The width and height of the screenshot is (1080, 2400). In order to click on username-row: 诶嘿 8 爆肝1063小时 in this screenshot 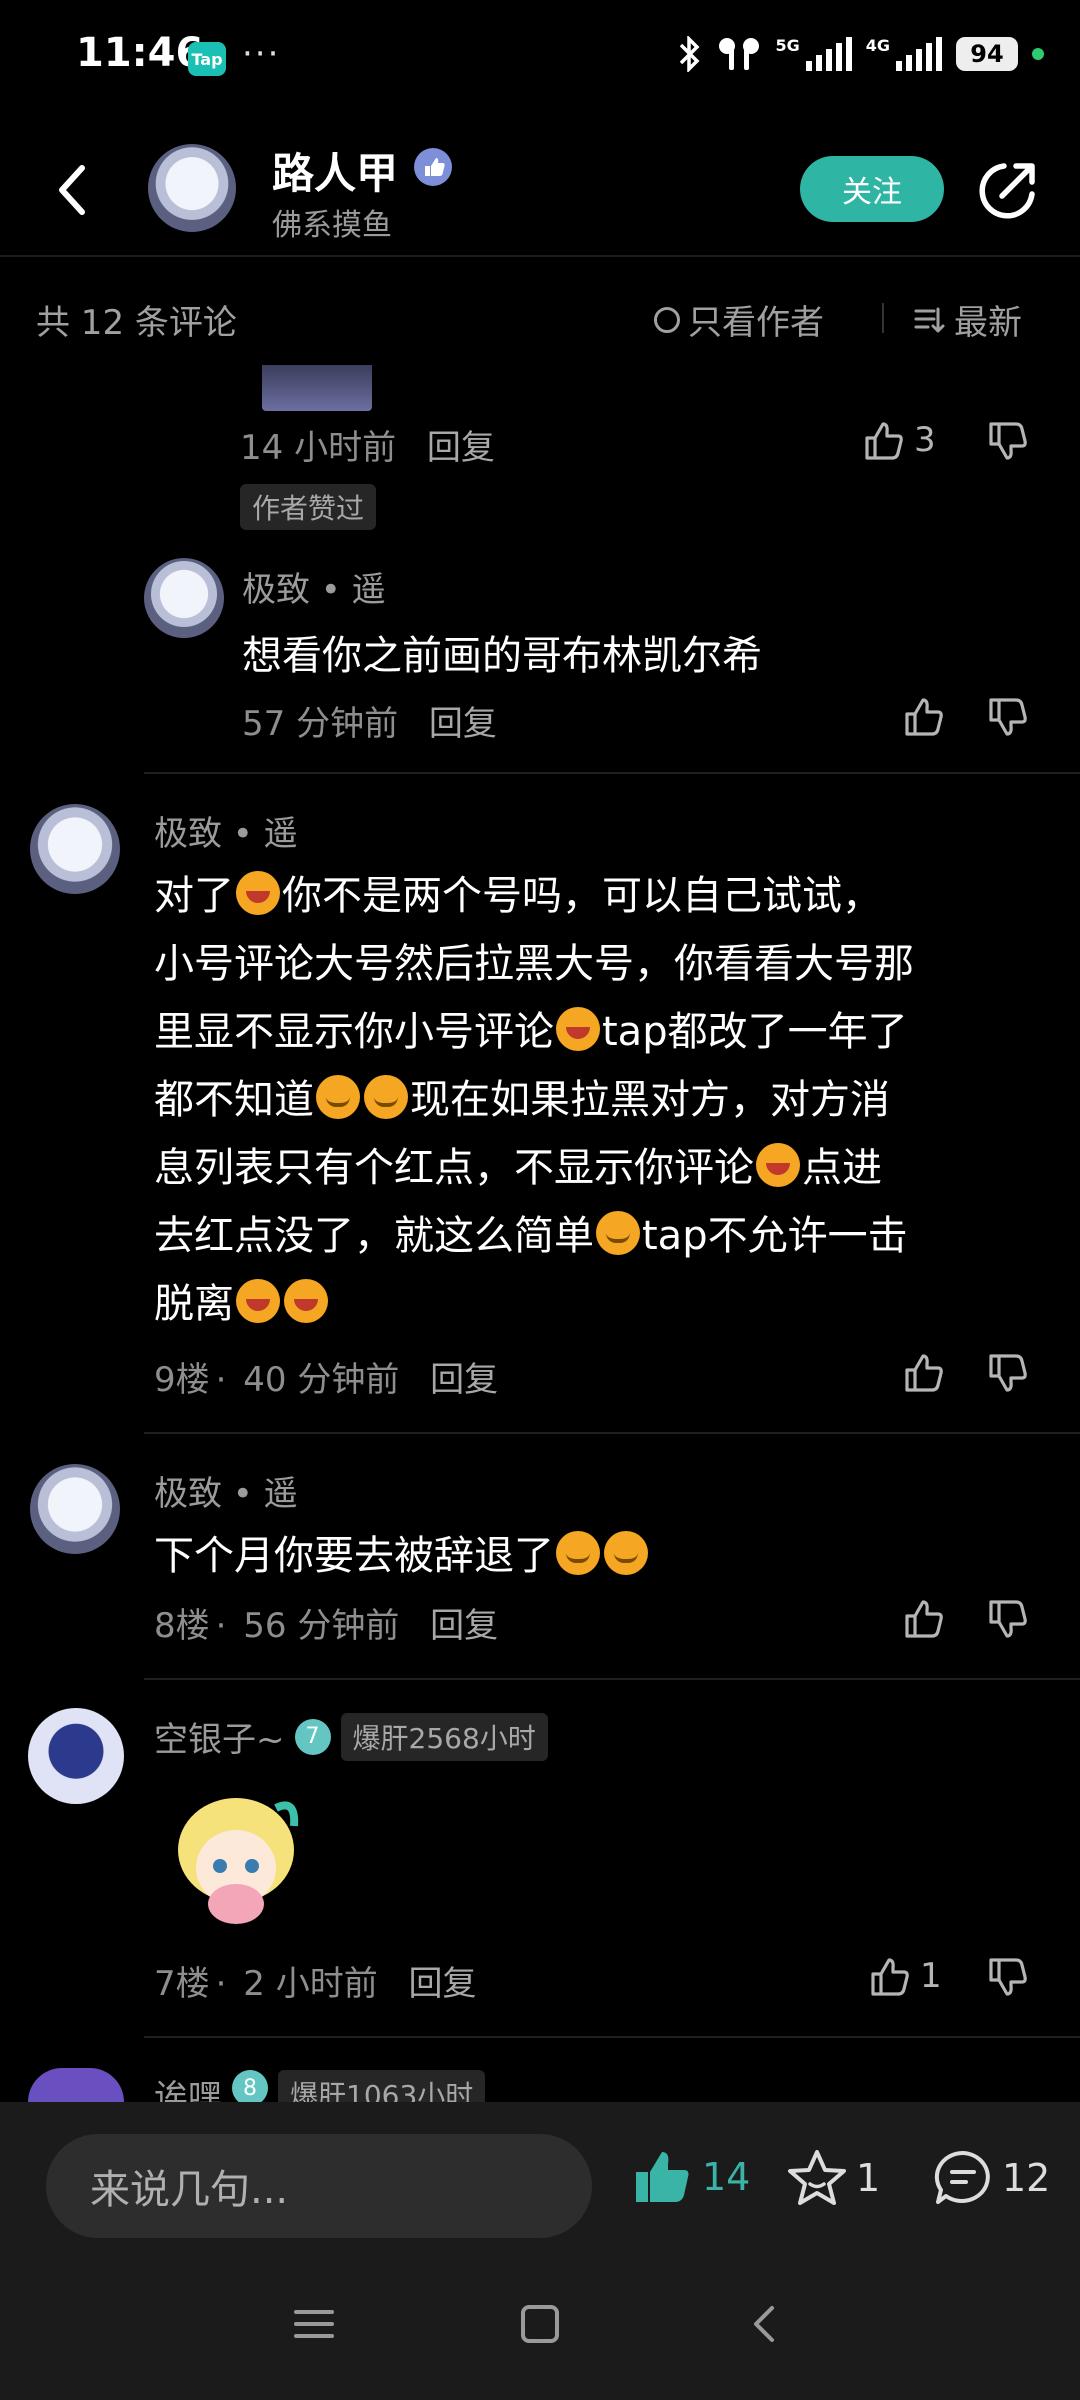, I will do `click(320, 2086)`.